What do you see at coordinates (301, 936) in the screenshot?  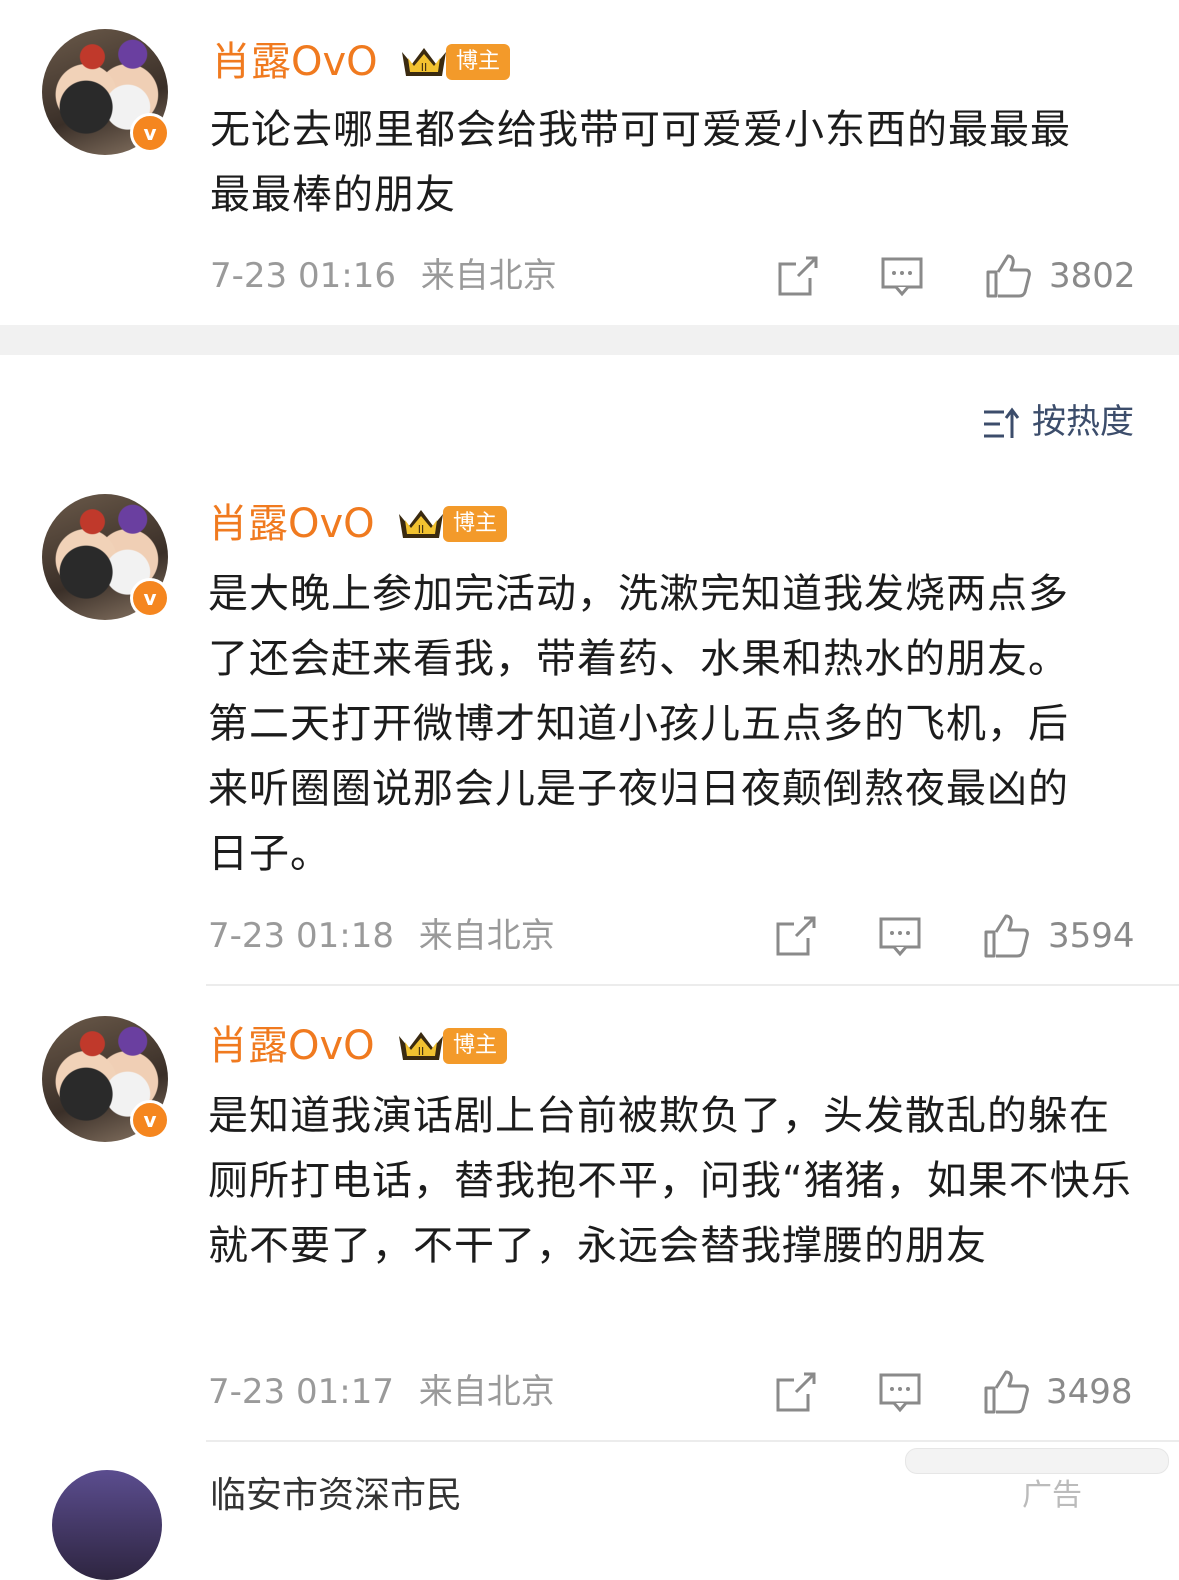 I see `timestamp: 7-23 01:18` at bounding box center [301, 936].